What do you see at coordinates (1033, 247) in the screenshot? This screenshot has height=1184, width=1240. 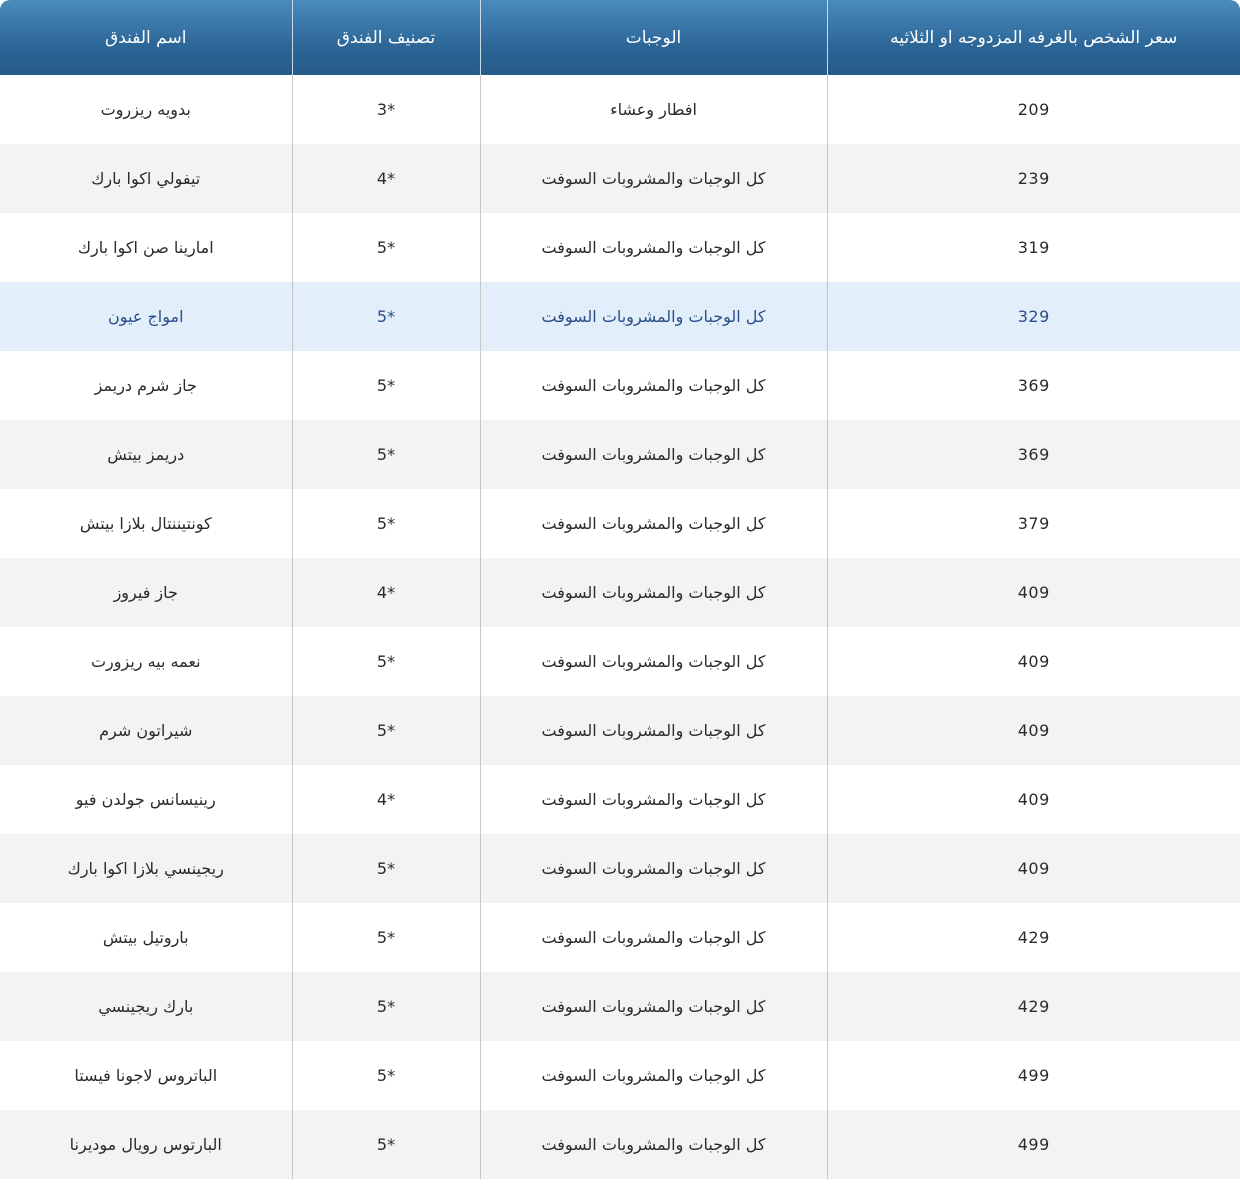 I see `price-cell: 319` at bounding box center [1033, 247].